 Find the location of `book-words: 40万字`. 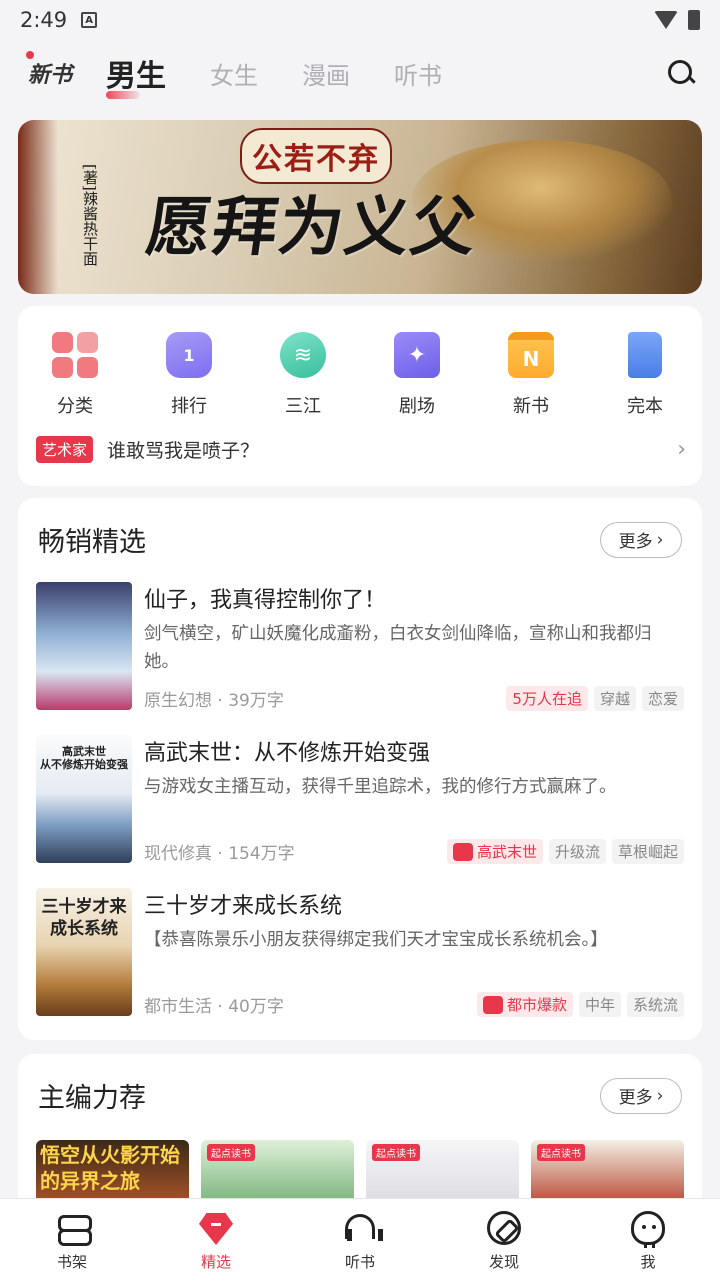

book-words: 40万字 is located at coordinates (256, 1007).